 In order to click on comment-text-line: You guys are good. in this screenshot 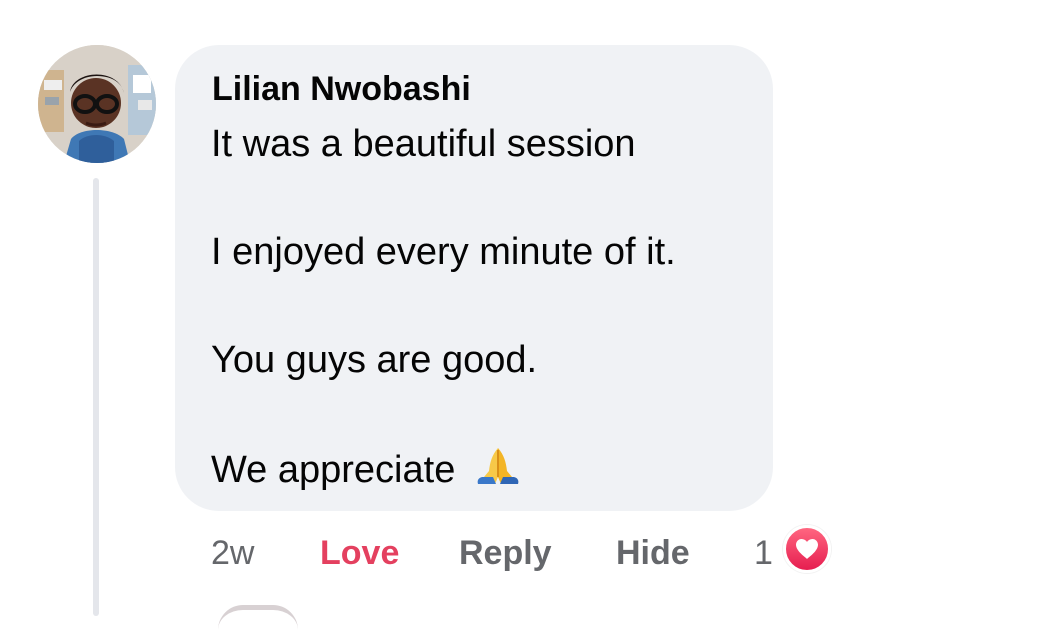, I will do `click(374, 360)`.